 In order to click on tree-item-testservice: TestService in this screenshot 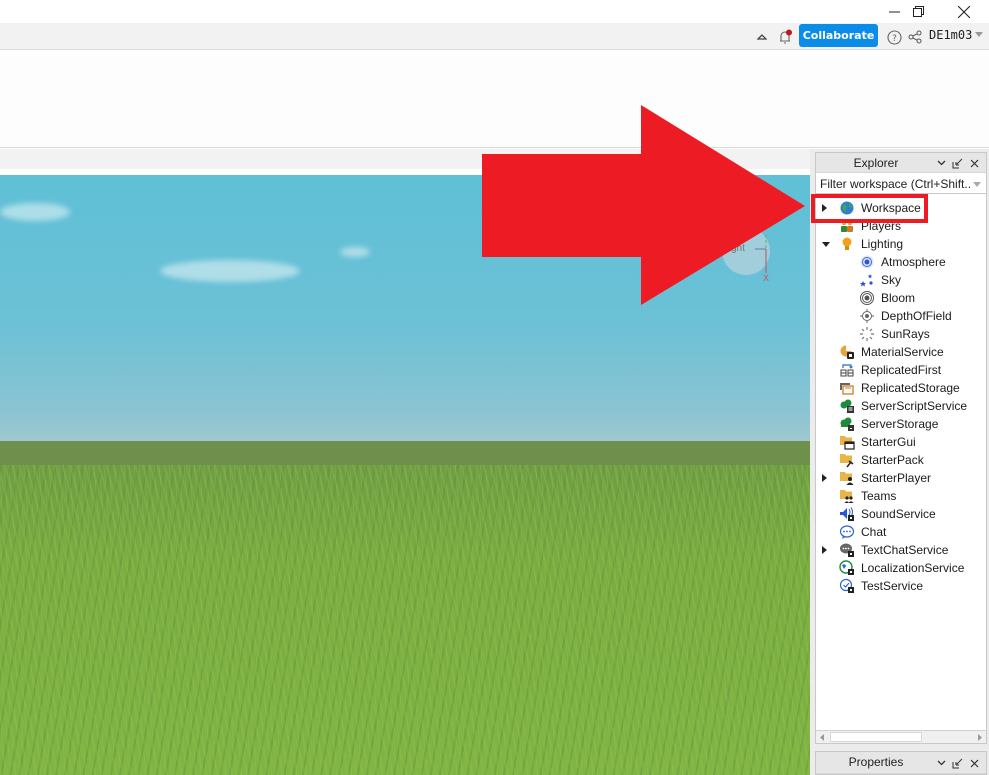, I will do `click(901, 586)`.